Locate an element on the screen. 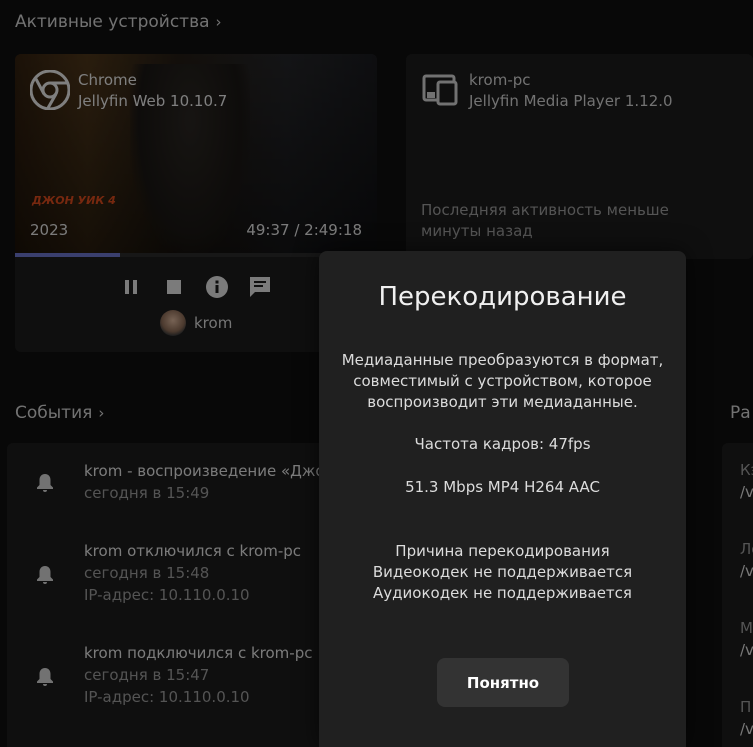 The height and width of the screenshot is (747, 753). dialog-title: Перекодирование is located at coordinates (502, 297).